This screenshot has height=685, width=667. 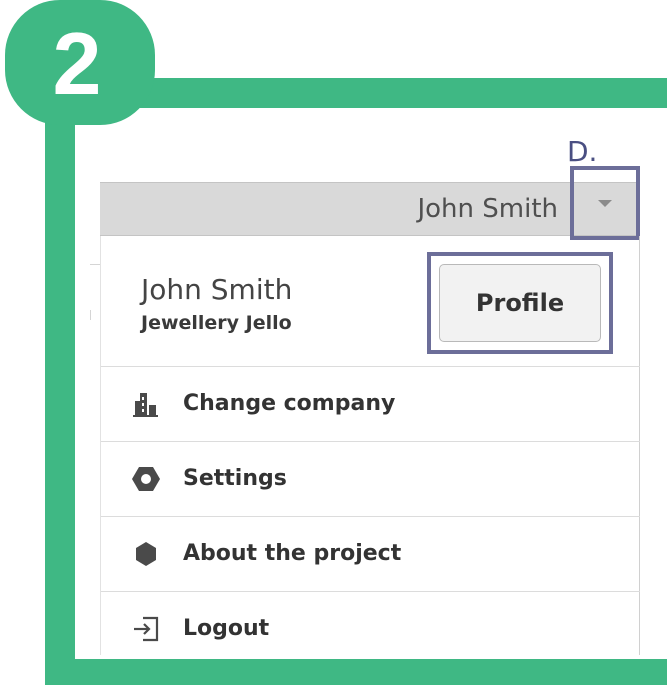 I want to click on menu-item-about-project: About the project, so click(x=370, y=554).